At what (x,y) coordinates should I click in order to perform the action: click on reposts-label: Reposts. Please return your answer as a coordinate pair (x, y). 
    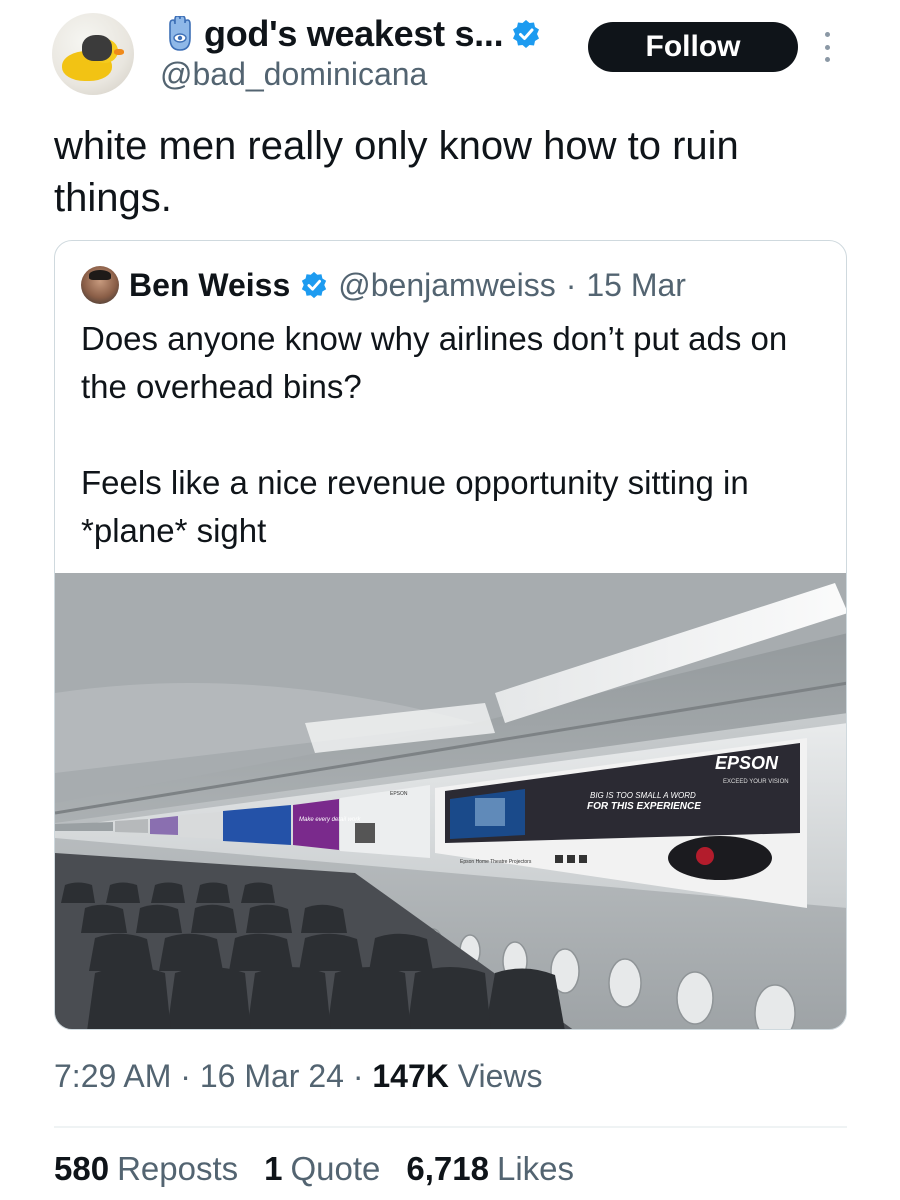
    Looking at the image, I should click on (178, 1168).